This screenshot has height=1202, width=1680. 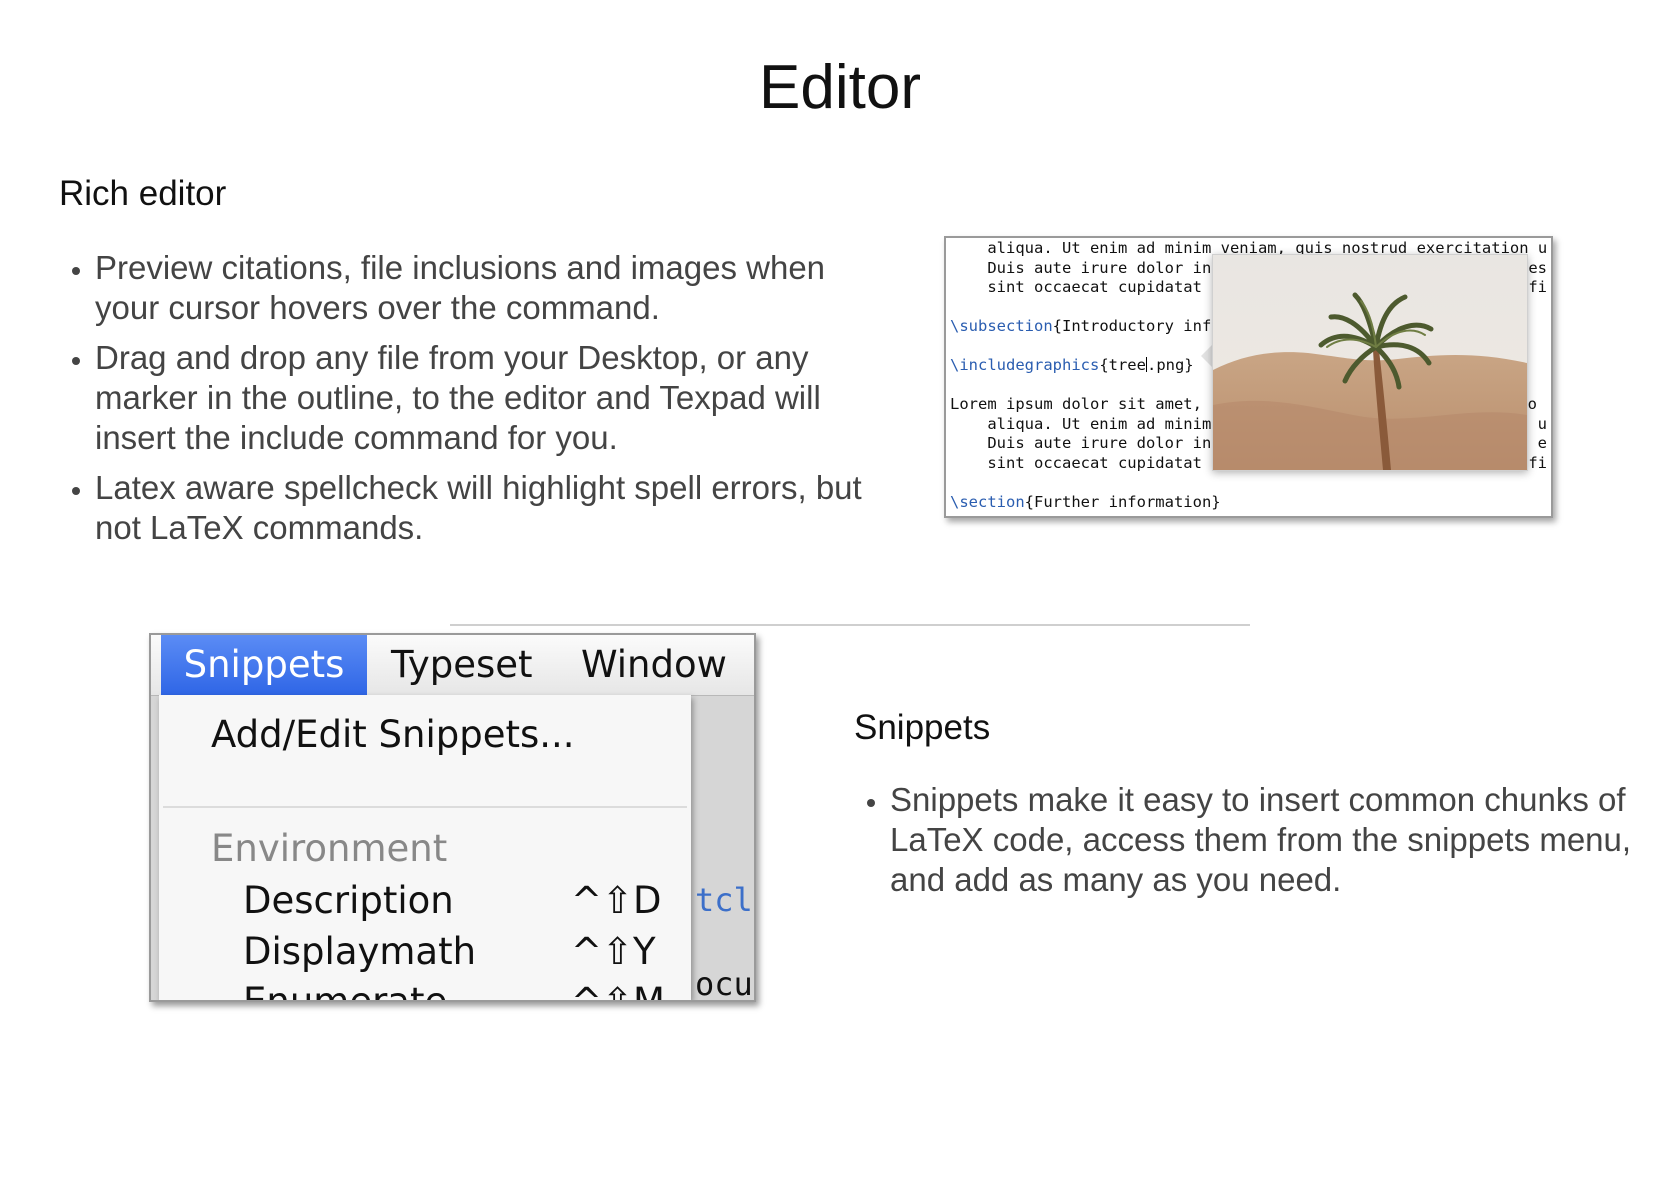 What do you see at coordinates (264, 665) in the screenshot?
I see `menu-snippets: Snippets` at bounding box center [264, 665].